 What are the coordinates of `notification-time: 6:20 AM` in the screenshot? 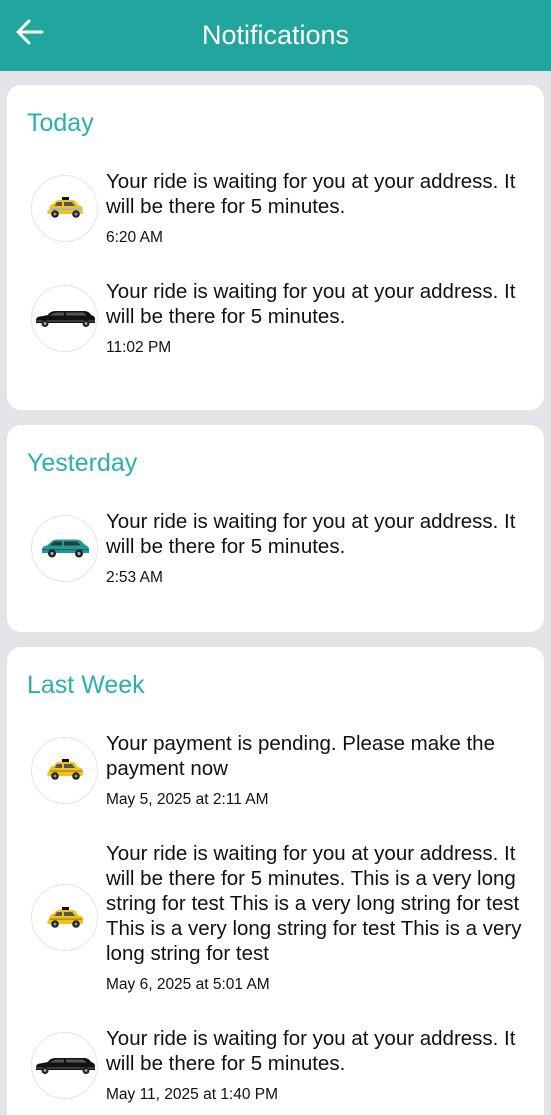 It's located at (134, 237).